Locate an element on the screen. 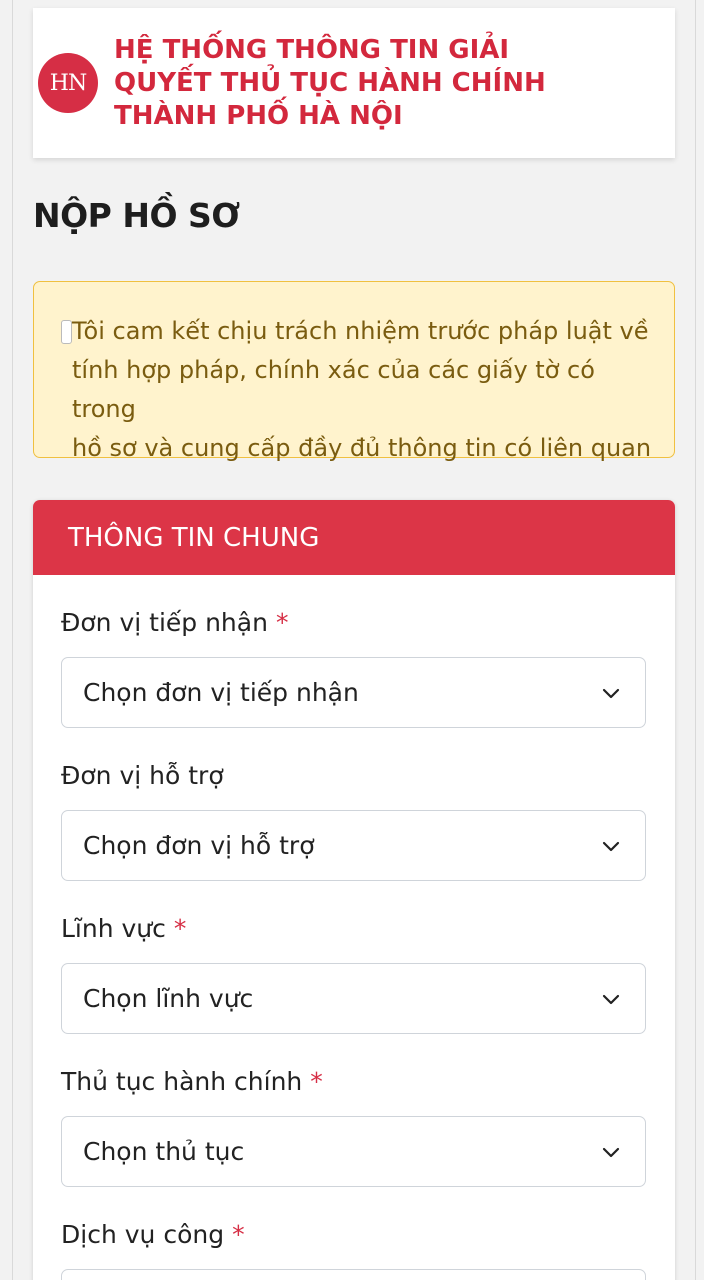  general-info-header: THÔNG TIN CHUNG is located at coordinates (354, 537).